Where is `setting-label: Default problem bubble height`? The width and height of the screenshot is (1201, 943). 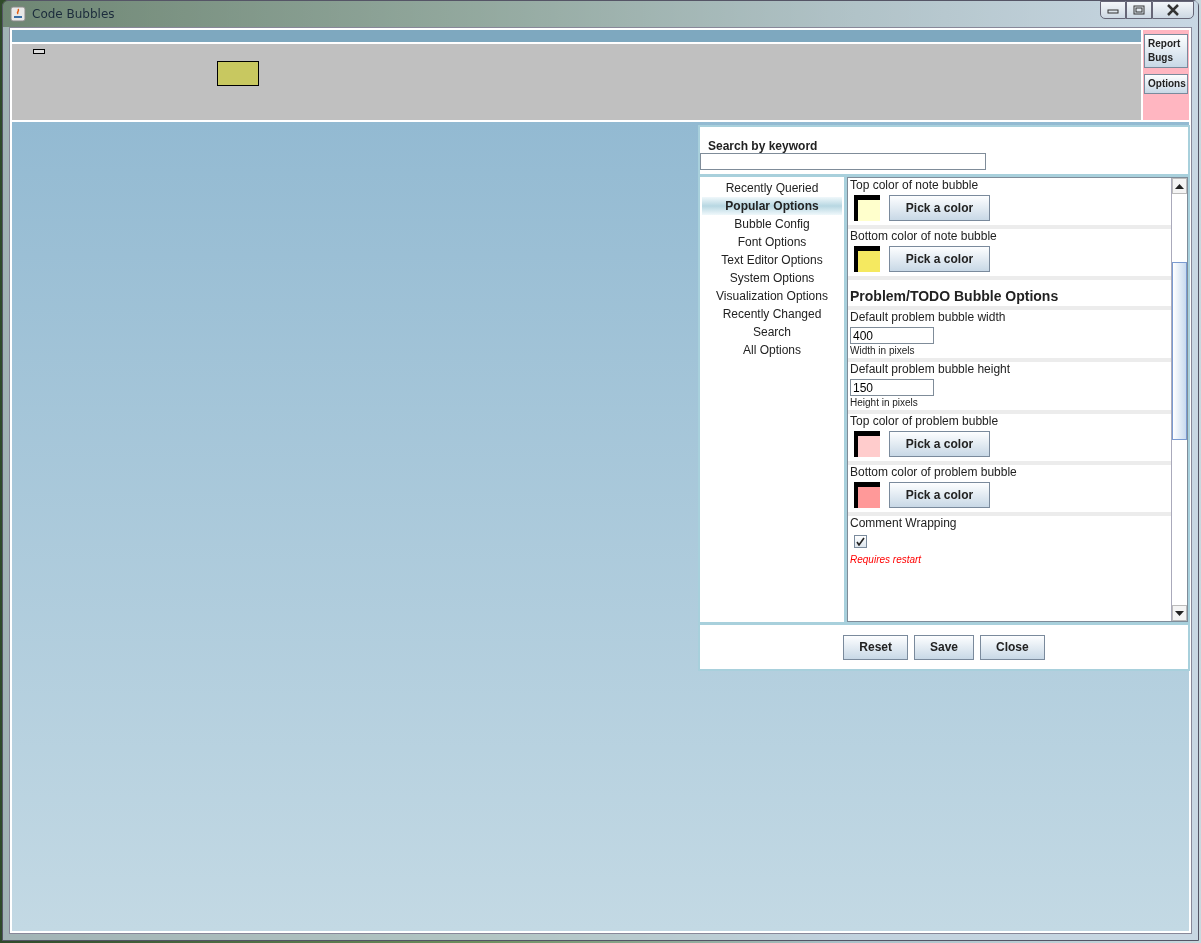
setting-label: Default problem bubble height is located at coordinates (931, 369).